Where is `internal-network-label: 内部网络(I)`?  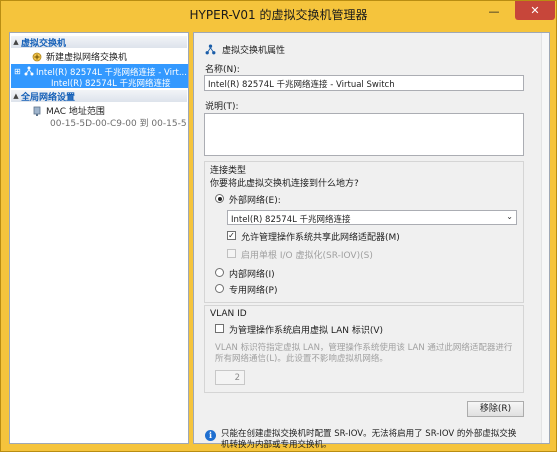
internal-network-label: 内部网络(I) is located at coordinates (252, 275).